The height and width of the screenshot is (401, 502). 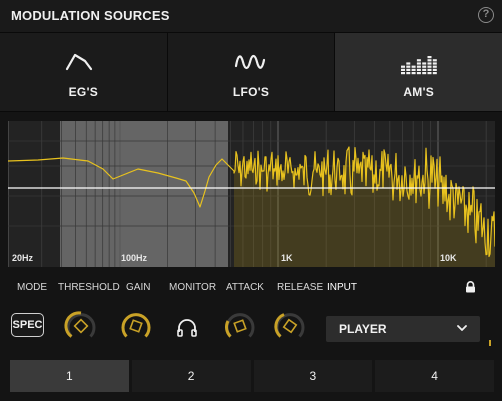 What do you see at coordinates (83, 92) in the screenshot?
I see `tab-label: EG'S` at bounding box center [83, 92].